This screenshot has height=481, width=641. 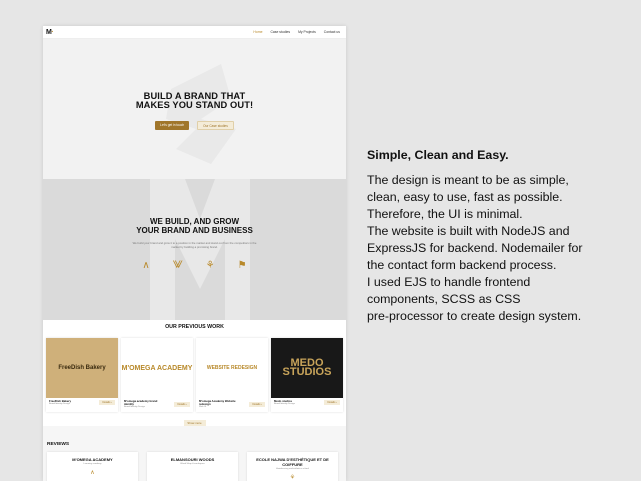 I want to click on review-sub: Learning academy, so click(x=92, y=464).